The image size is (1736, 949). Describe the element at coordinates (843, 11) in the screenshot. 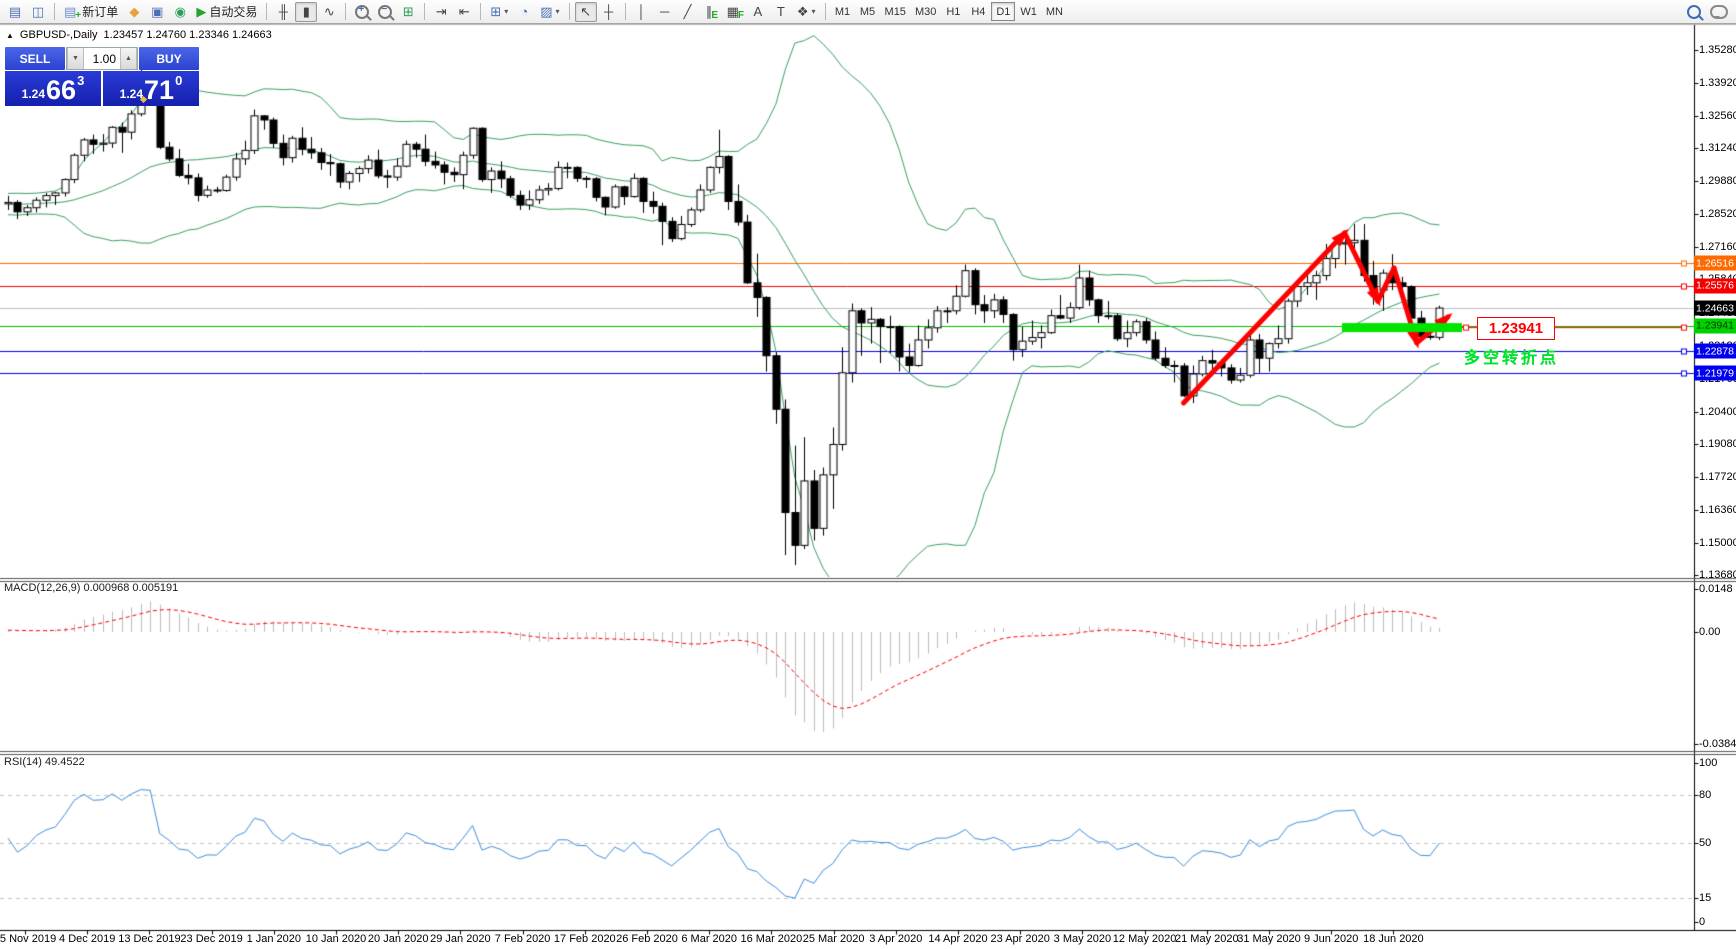

I see `timeframe-button-m1: M1` at that location.